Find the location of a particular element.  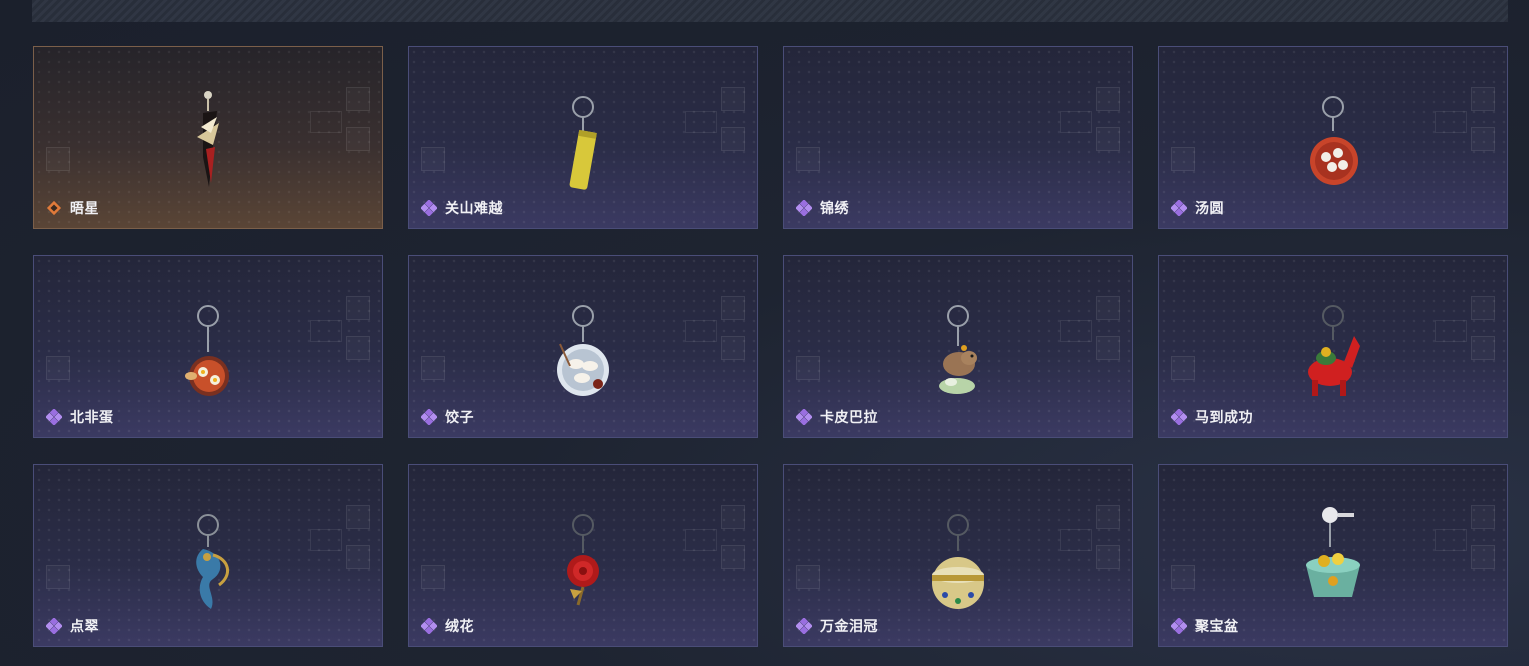

dagger-charm-icon is located at coordinates (208, 139).